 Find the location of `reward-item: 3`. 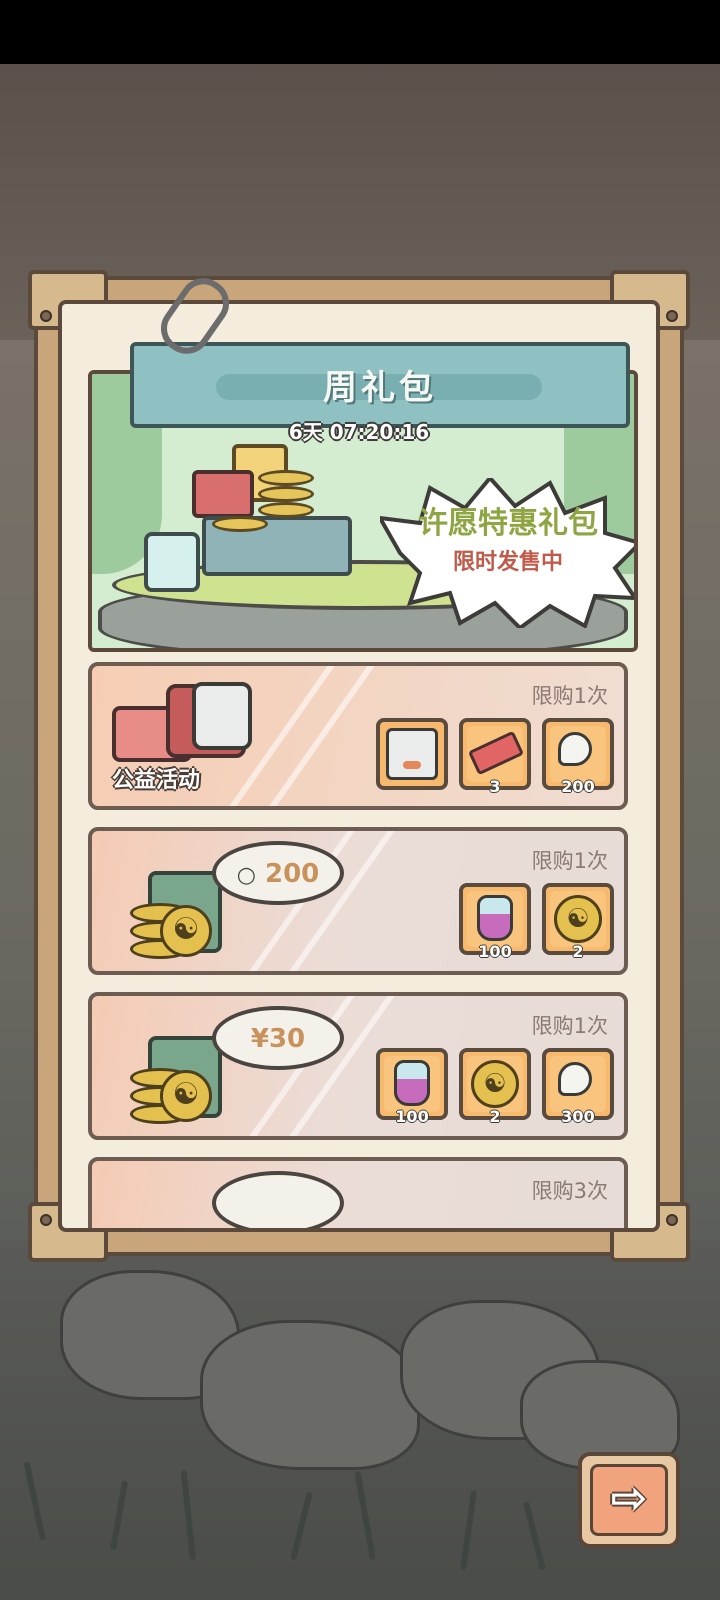

reward-item: 3 is located at coordinates (495, 757).